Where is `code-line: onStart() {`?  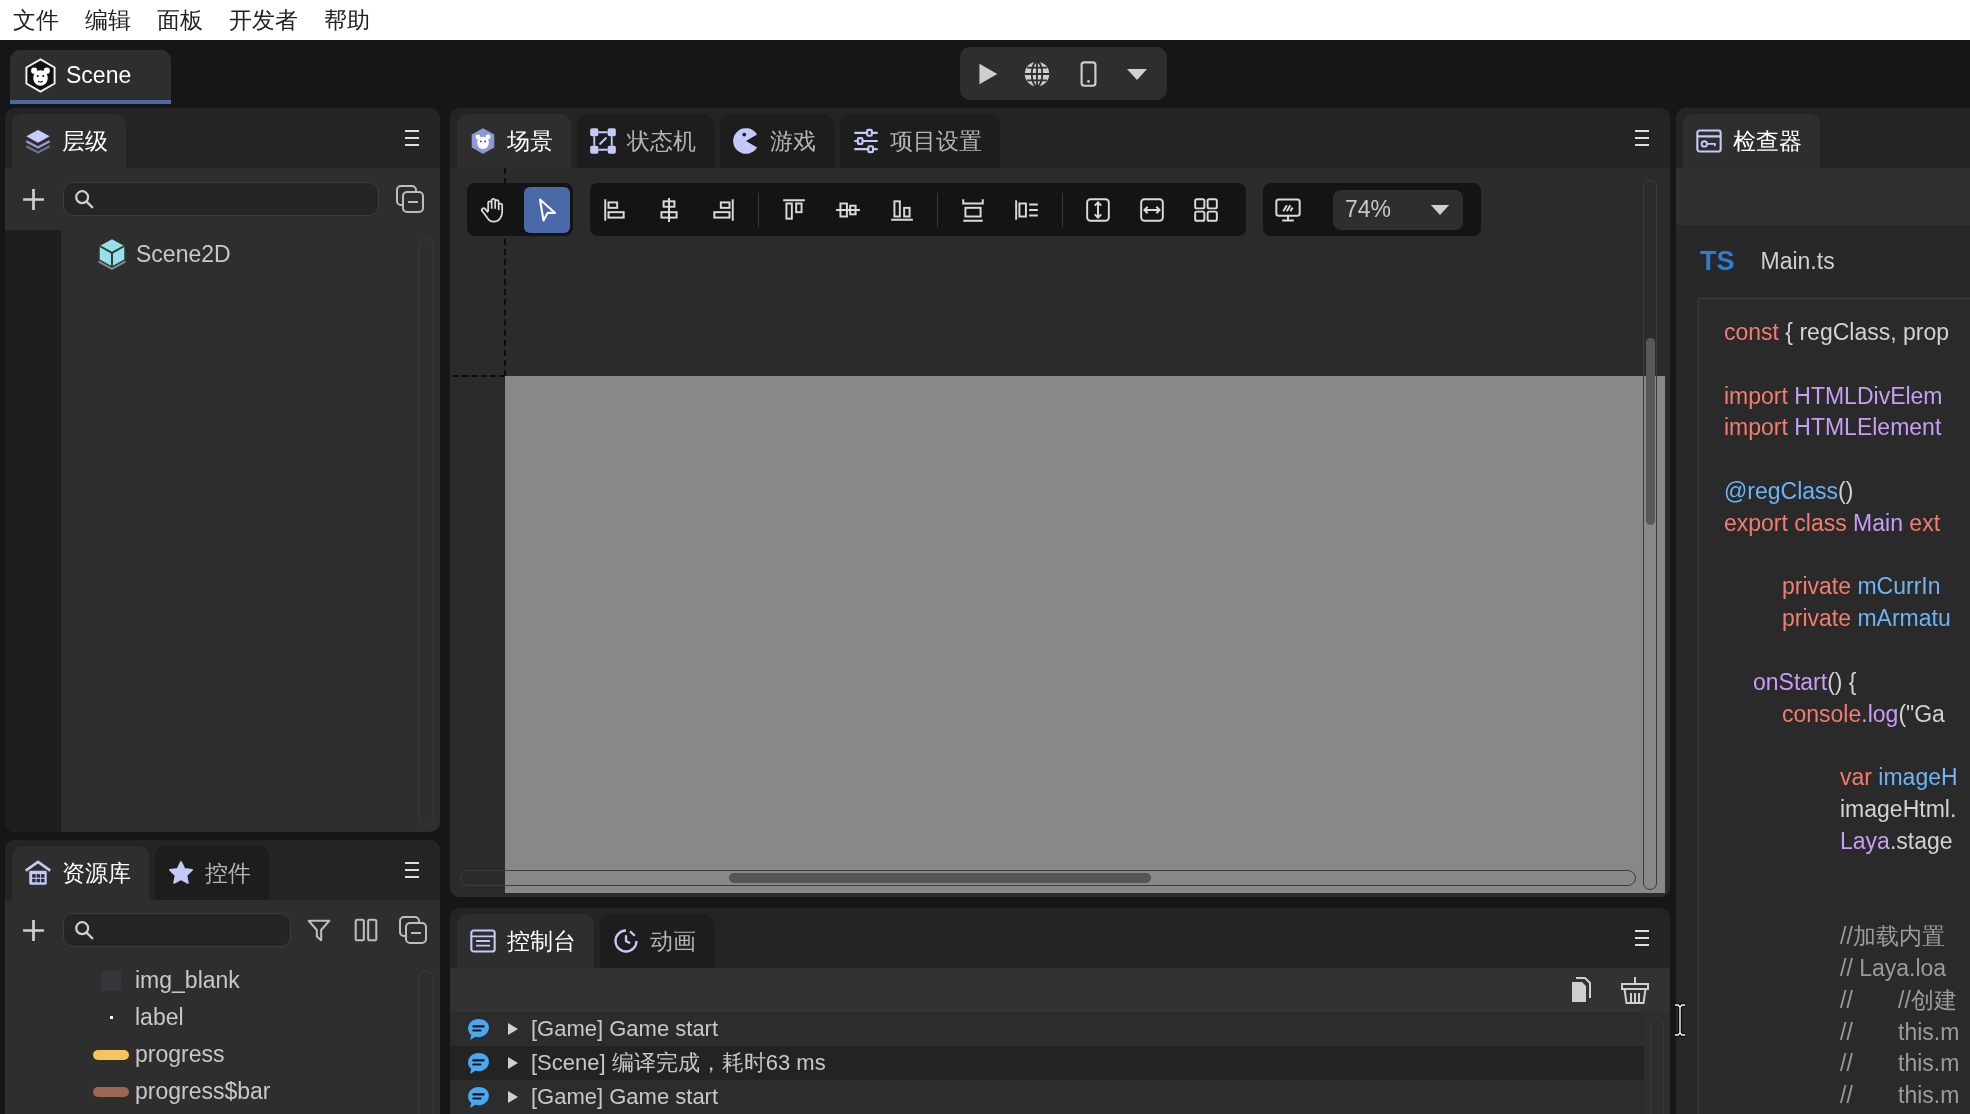 code-line: onStart() { is located at coordinates (1805, 681).